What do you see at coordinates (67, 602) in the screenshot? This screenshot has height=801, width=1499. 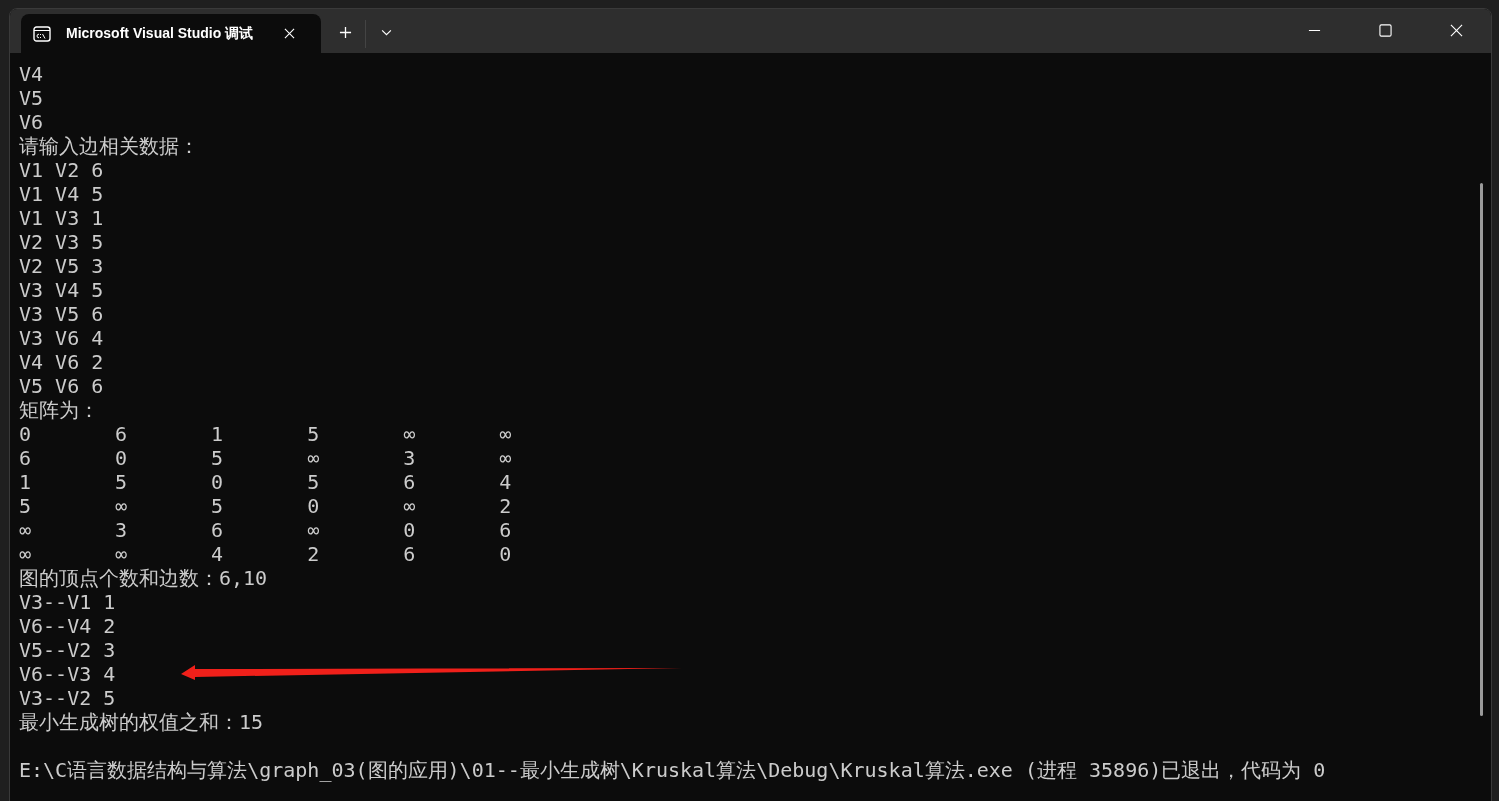 I see `console-line: V3--V1 1` at bounding box center [67, 602].